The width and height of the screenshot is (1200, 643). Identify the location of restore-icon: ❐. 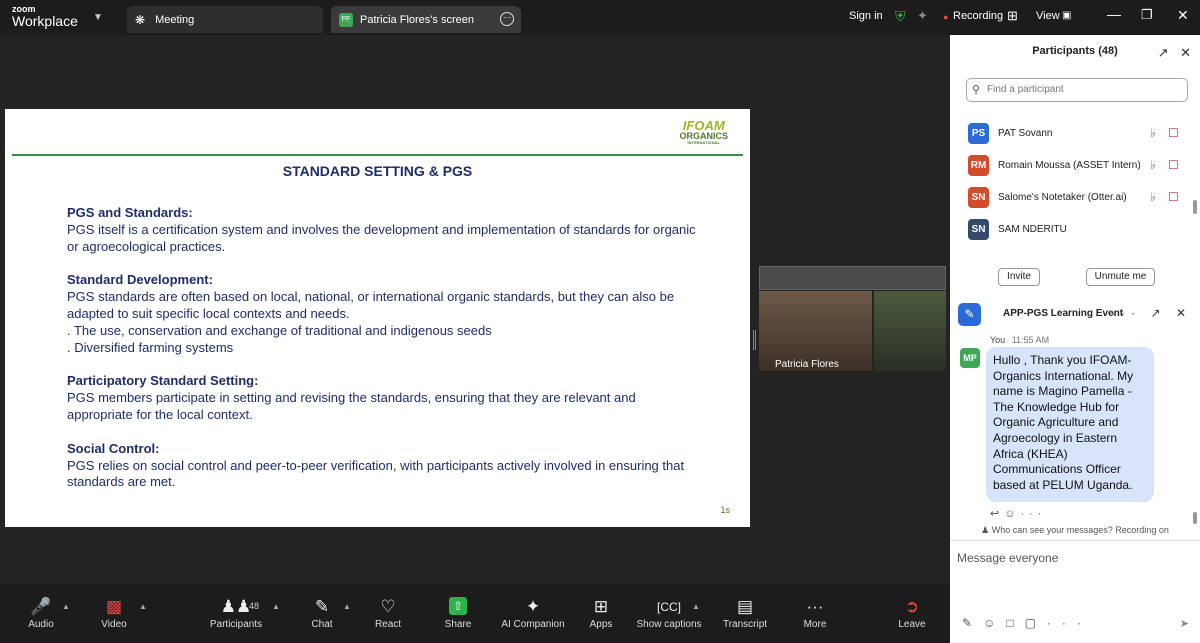
(1147, 15).